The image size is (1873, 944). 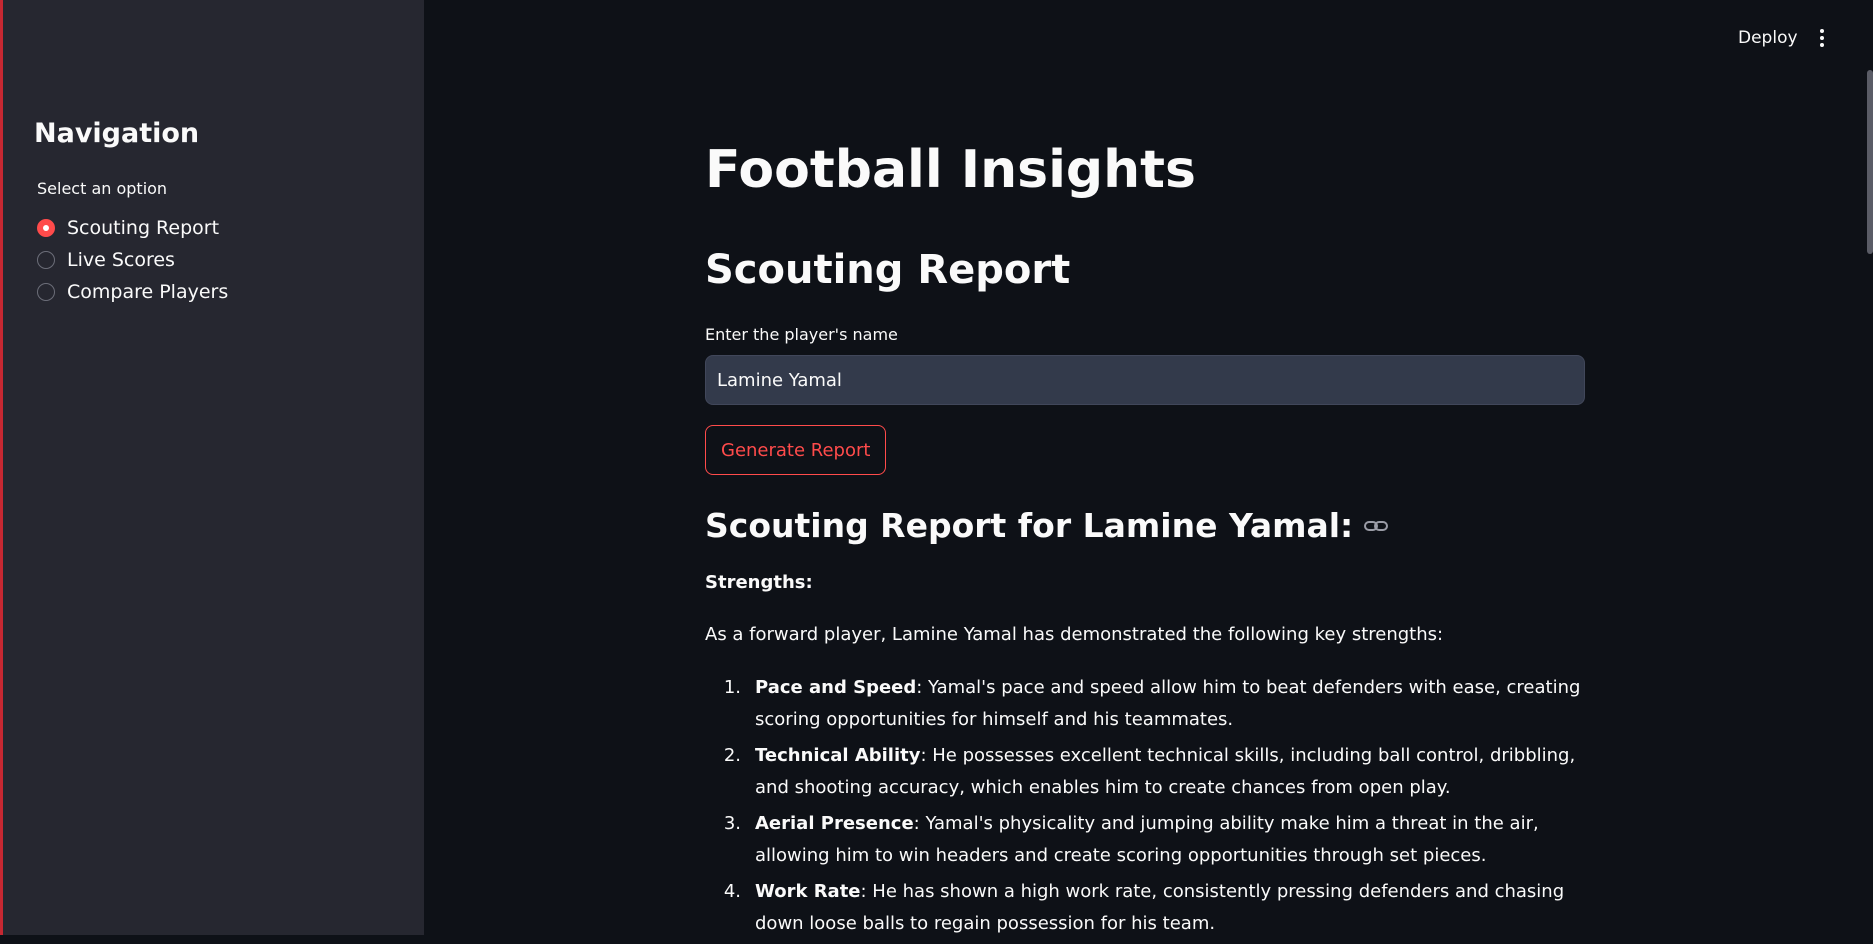 I want to click on player-name-label: Enter the player's name, so click(x=801, y=334).